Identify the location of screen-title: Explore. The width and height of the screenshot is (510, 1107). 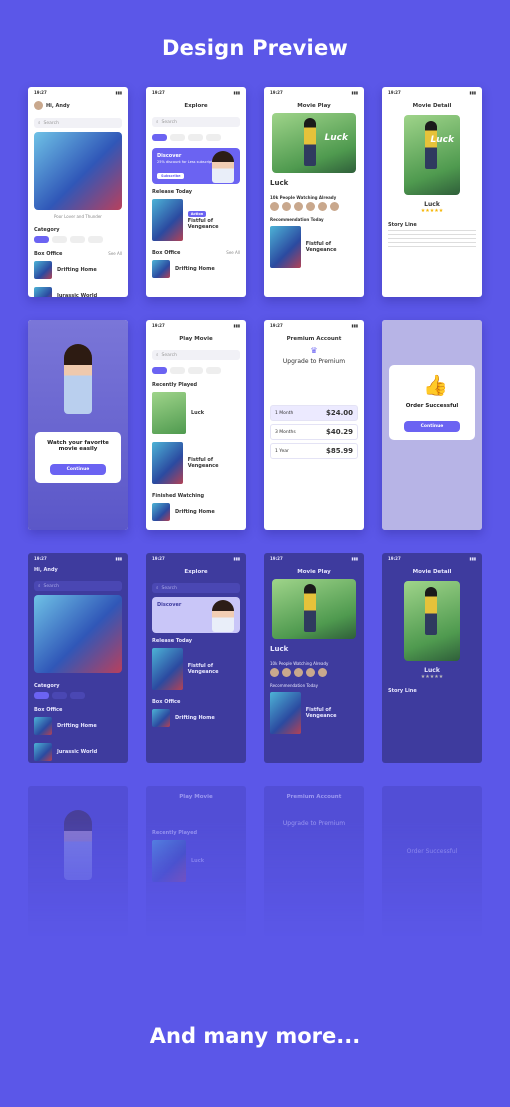
(196, 106).